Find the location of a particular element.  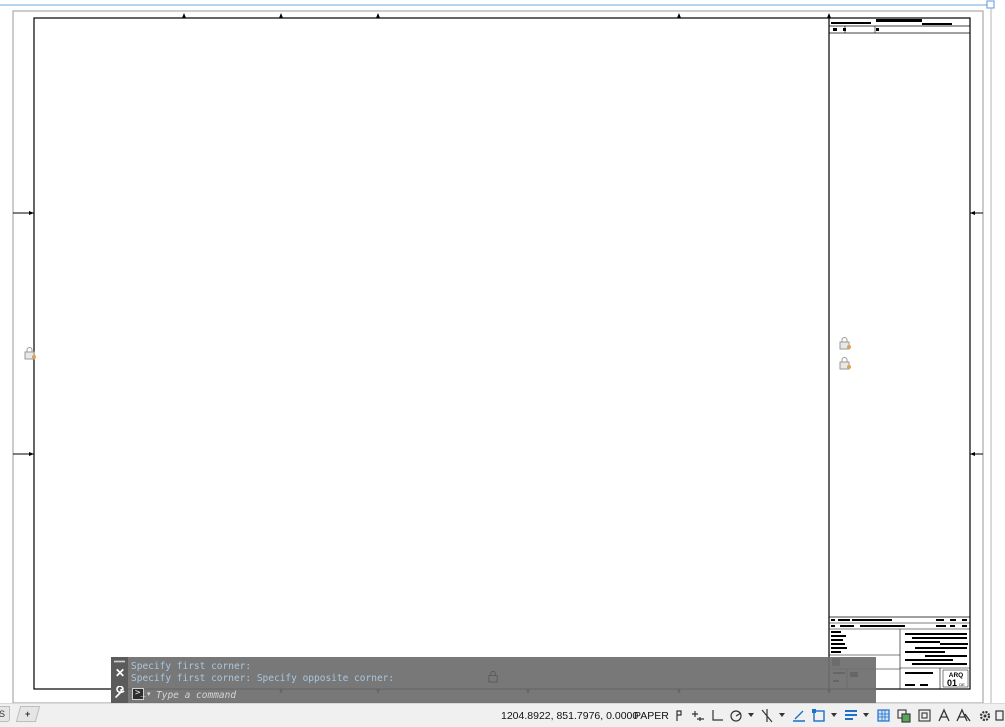

command-prompt-icon: >_ is located at coordinates (139, 694).